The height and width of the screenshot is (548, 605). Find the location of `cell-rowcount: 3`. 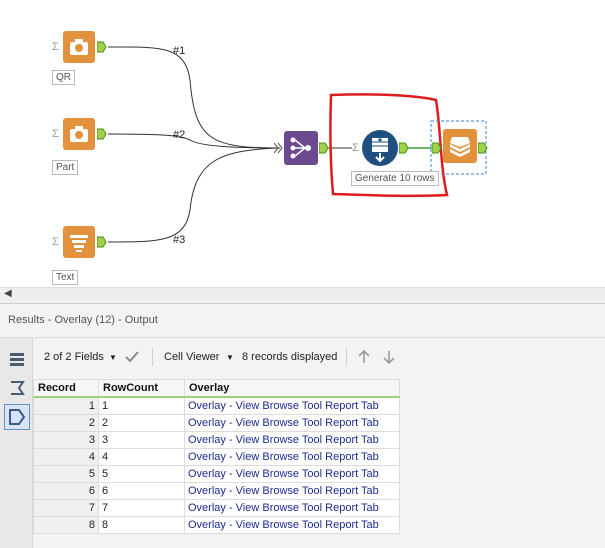

cell-rowcount: 3 is located at coordinates (141, 440).